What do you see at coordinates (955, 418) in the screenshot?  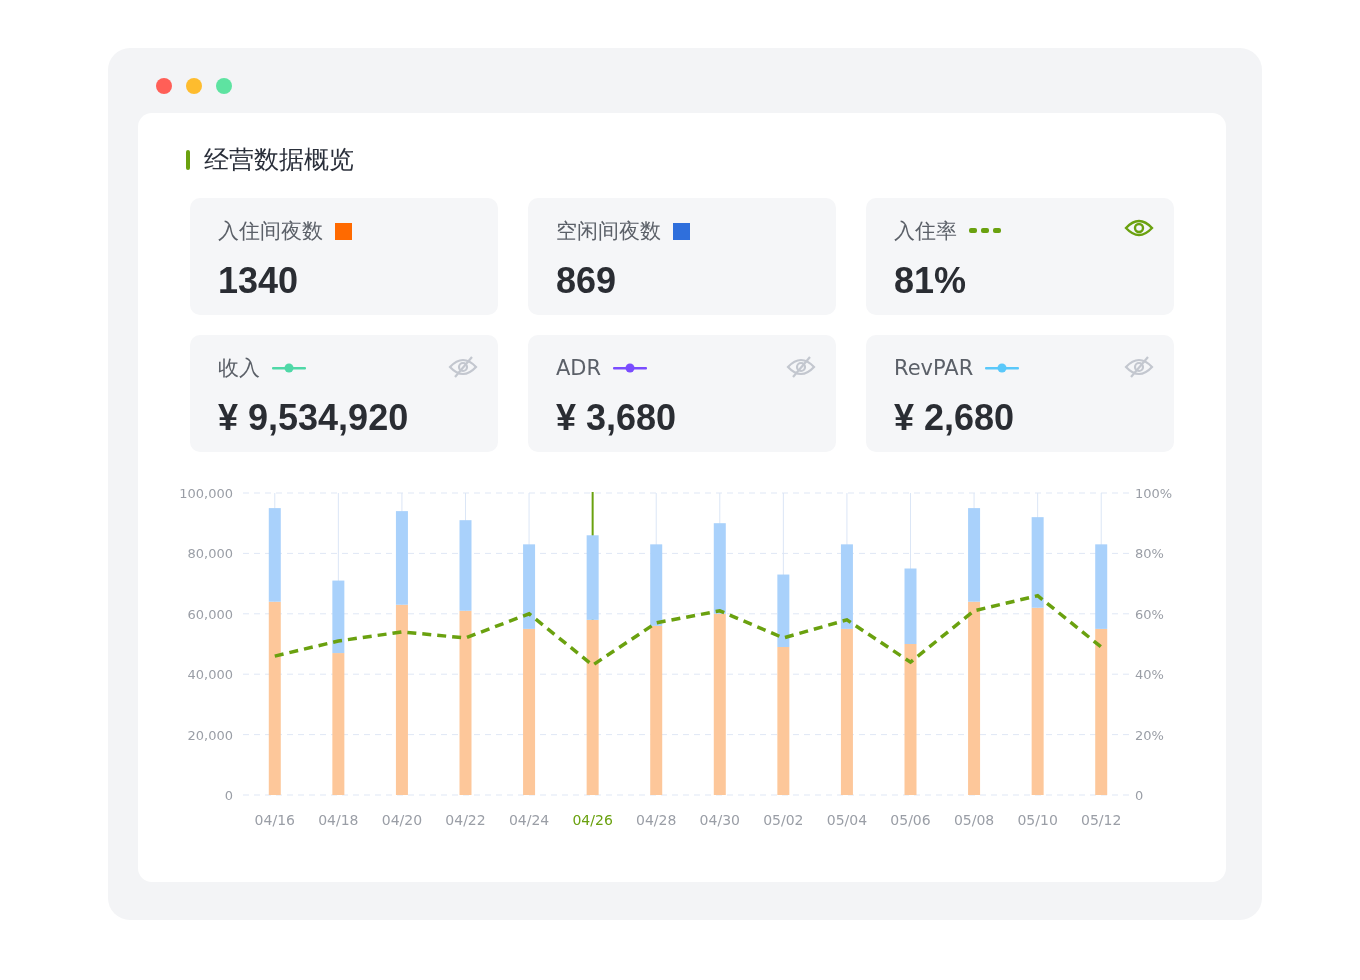 I see `metric-value: ¥ 2,680` at bounding box center [955, 418].